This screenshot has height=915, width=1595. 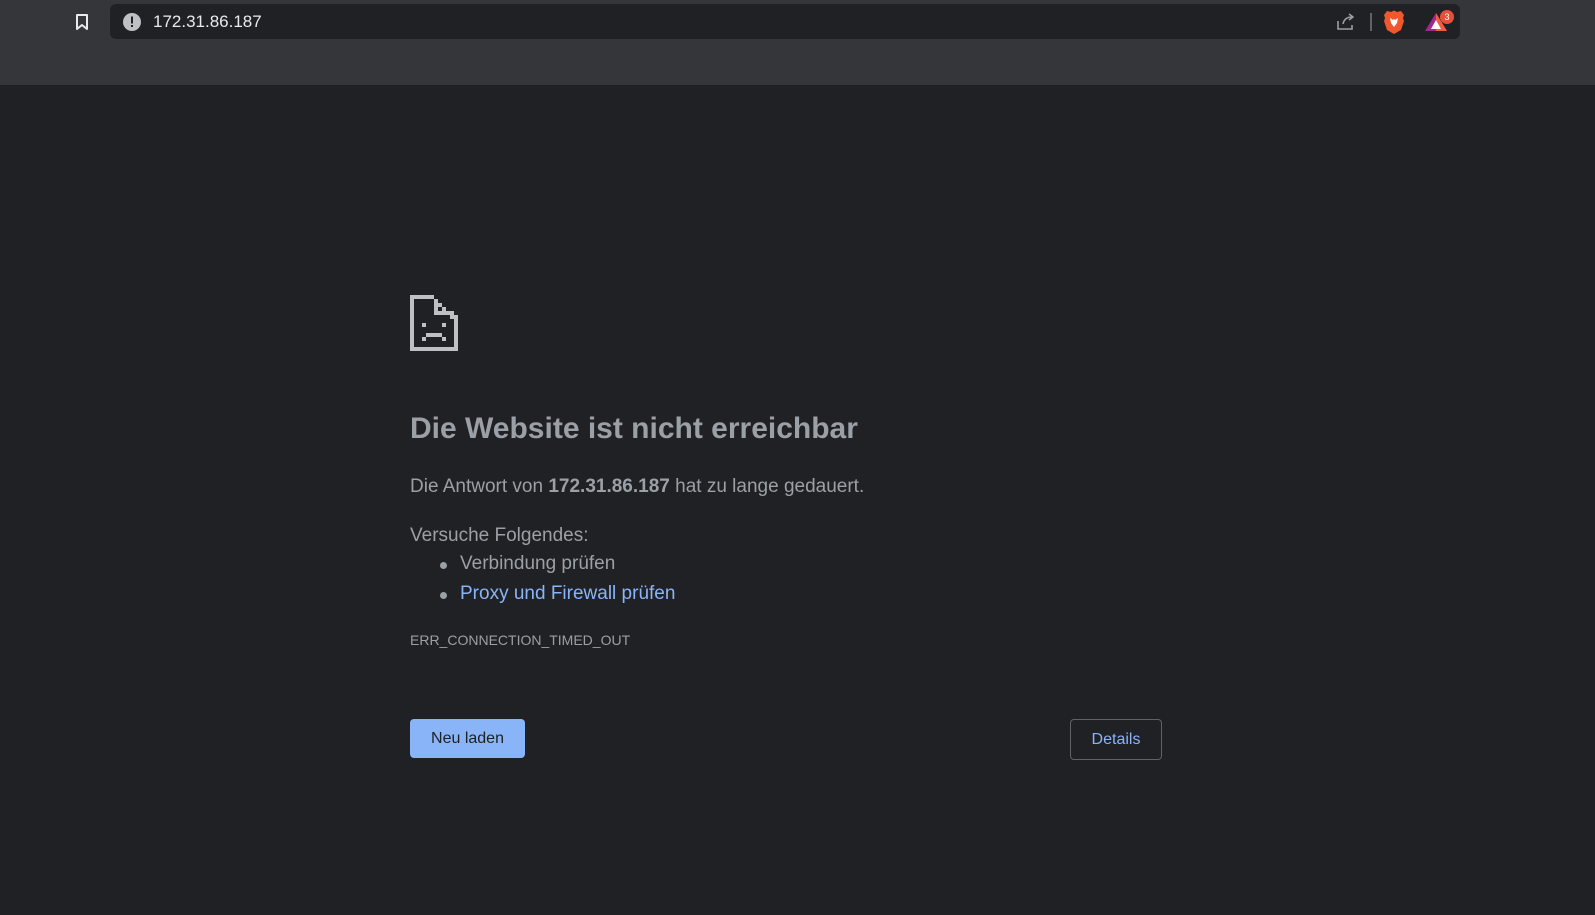 What do you see at coordinates (797, 42) in the screenshot?
I see `browser-toolbar: 172.31.86.187 3` at bounding box center [797, 42].